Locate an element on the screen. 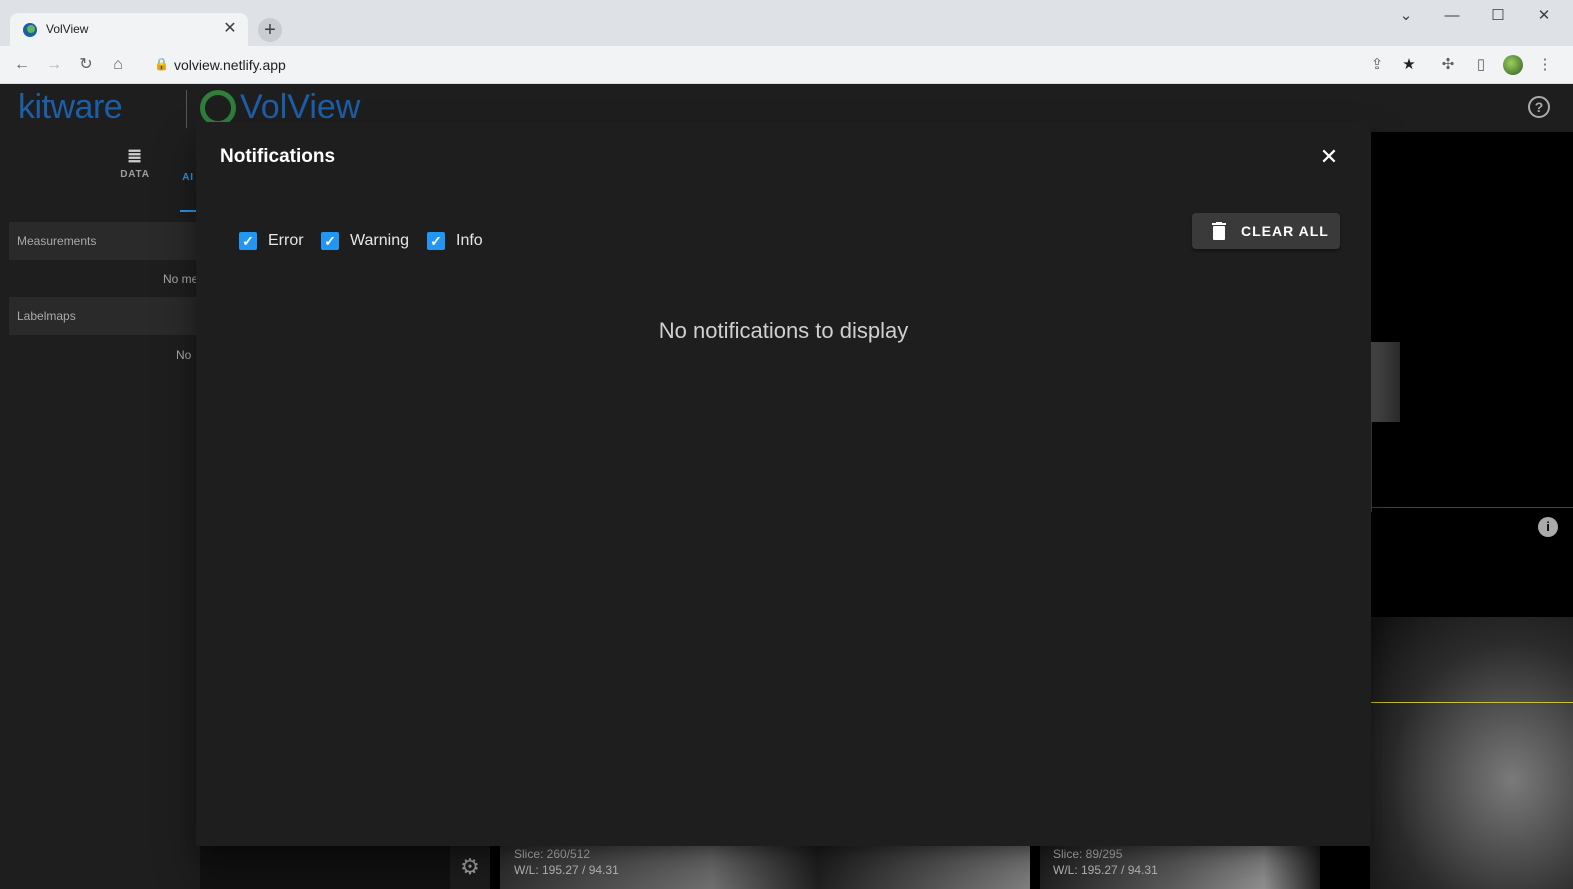 Image resolution: width=1573 pixels, height=889 pixels. labelmaps-label: Labelmaps is located at coordinates (46, 316).